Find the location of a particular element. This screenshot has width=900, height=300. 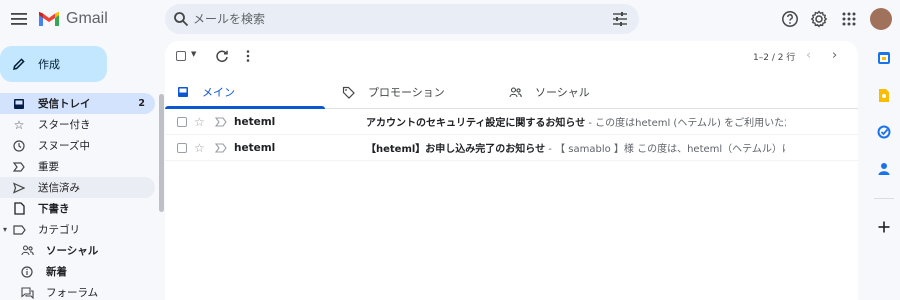

pagination-text: 1–2 / 2 行 is located at coordinates (774, 58).